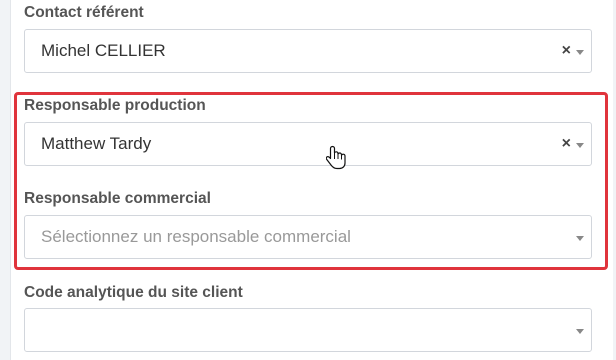 The height and width of the screenshot is (360, 616). What do you see at coordinates (336, 157) in the screenshot?
I see `hand-pointer-icon` at bounding box center [336, 157].